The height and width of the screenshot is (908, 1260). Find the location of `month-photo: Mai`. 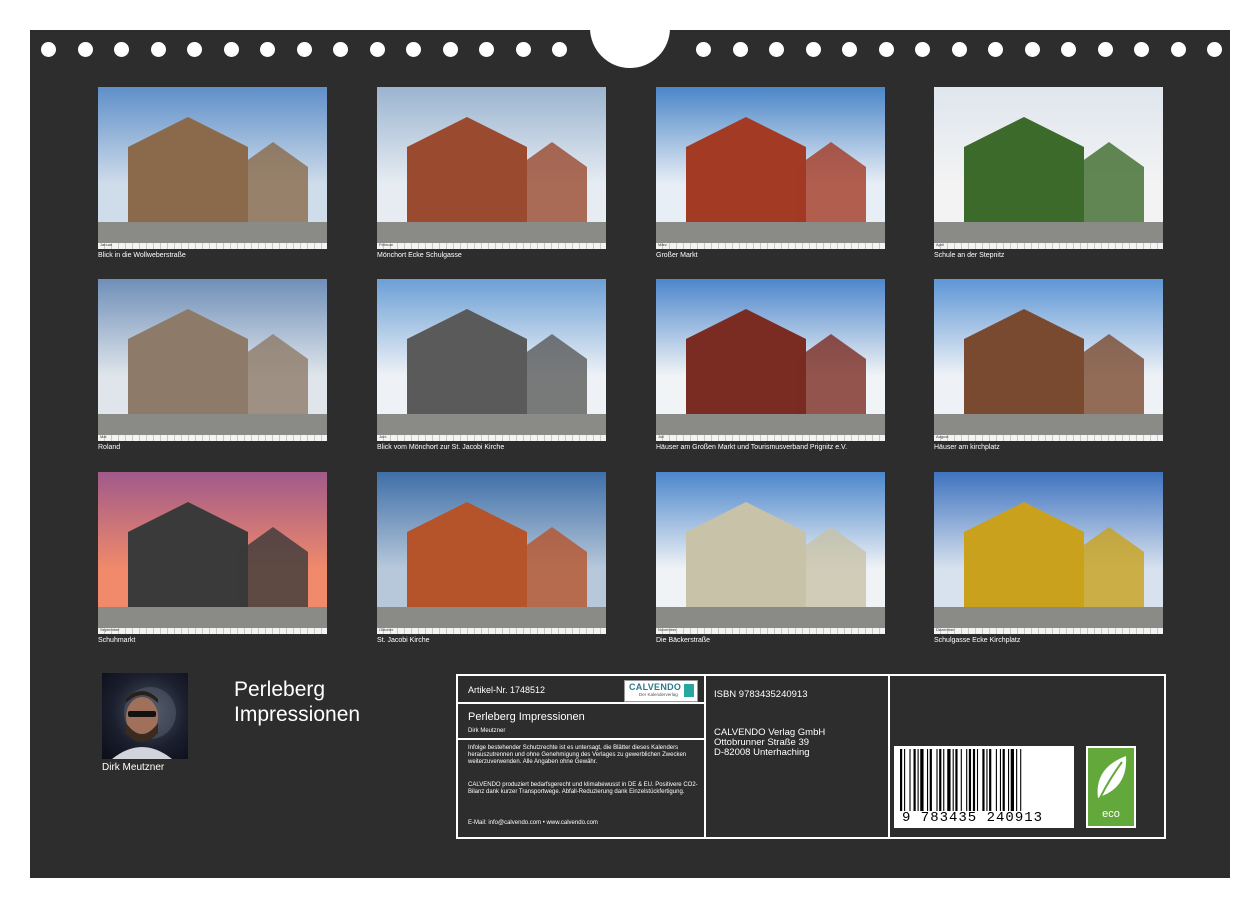

month-photo: Mai is located at coordinates (212, 360).